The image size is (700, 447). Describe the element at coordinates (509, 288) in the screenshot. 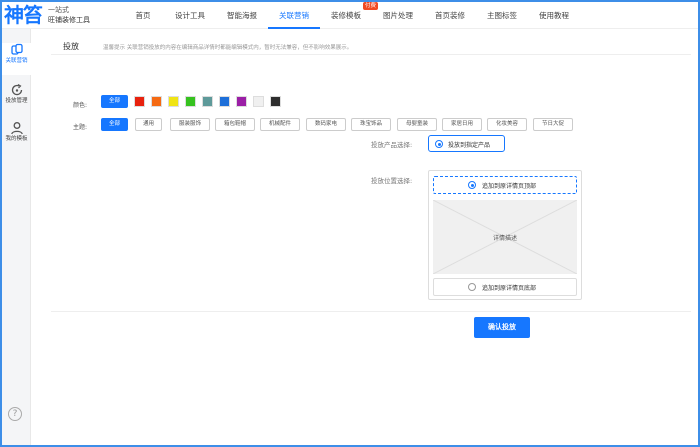

I see `position-bottom-label: 追加到原详情页底部` at that location.